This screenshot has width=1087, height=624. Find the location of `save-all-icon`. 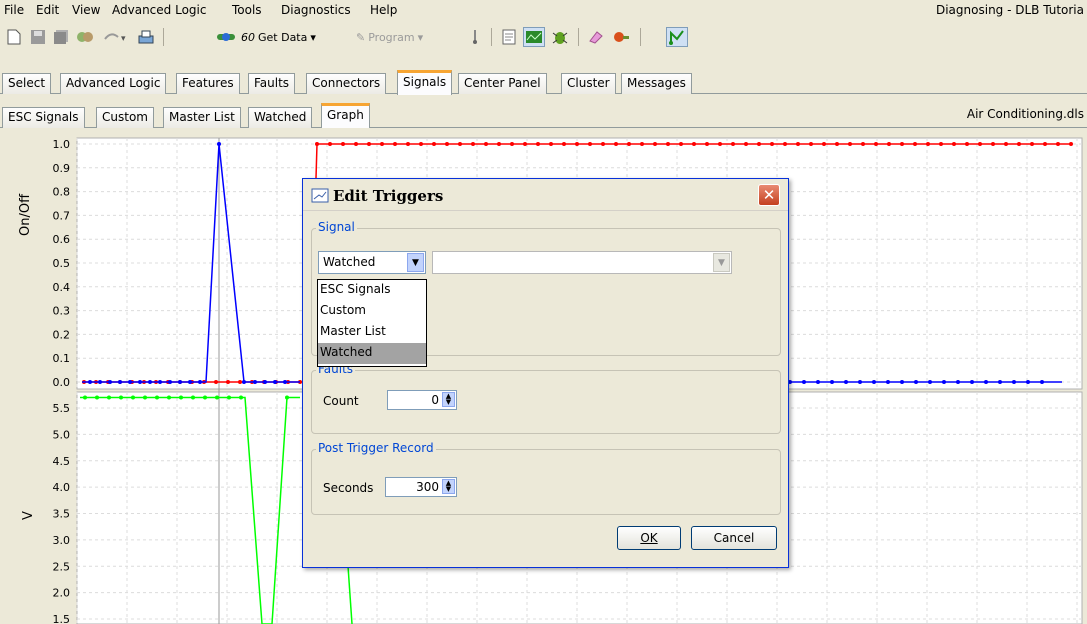

save-all-icon is located at coordinates (61, 37).